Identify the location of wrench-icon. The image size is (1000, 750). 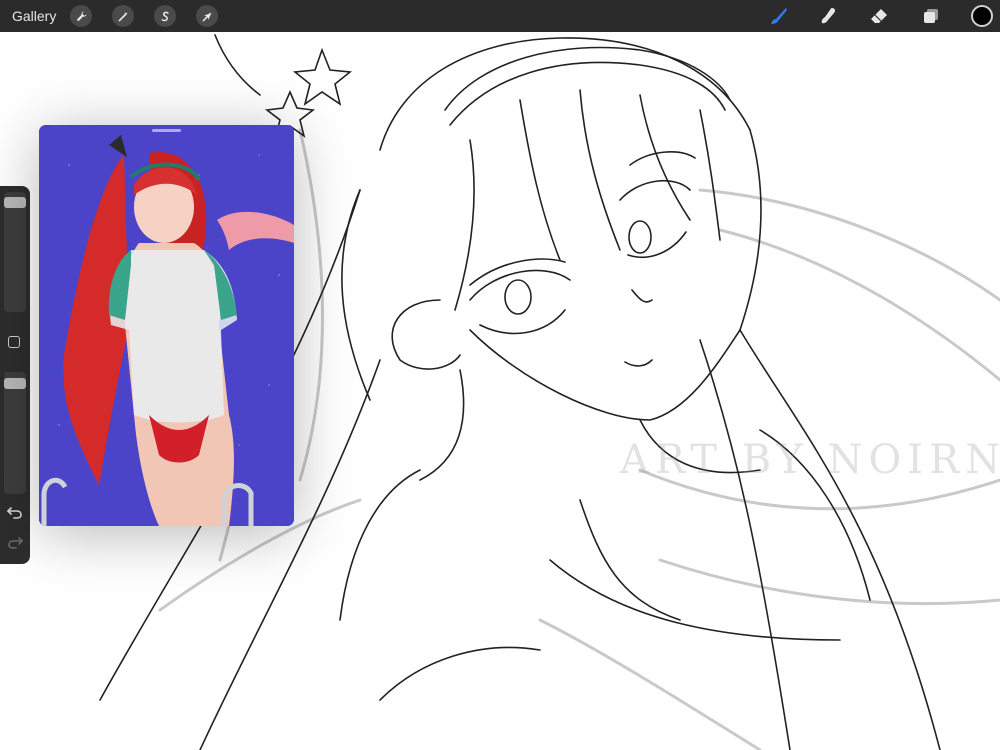
(81, 16).